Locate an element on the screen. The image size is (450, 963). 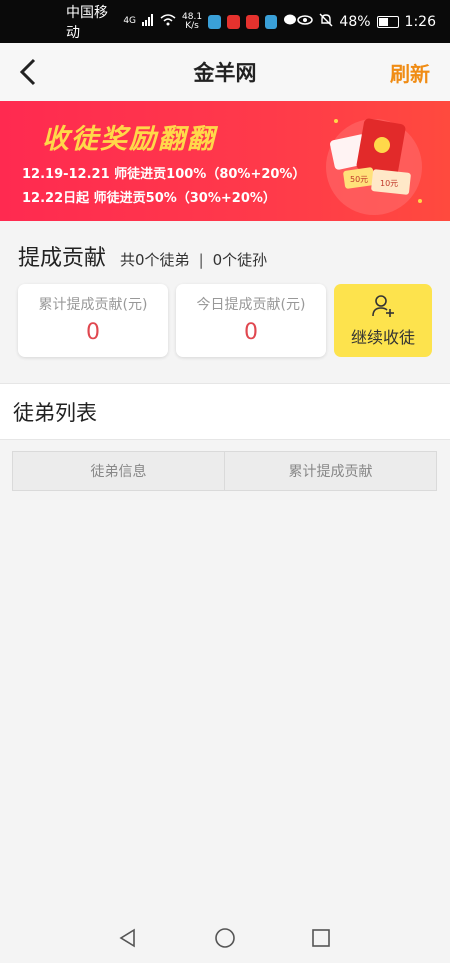
nav-back-button is located at coordinates (128, 938).